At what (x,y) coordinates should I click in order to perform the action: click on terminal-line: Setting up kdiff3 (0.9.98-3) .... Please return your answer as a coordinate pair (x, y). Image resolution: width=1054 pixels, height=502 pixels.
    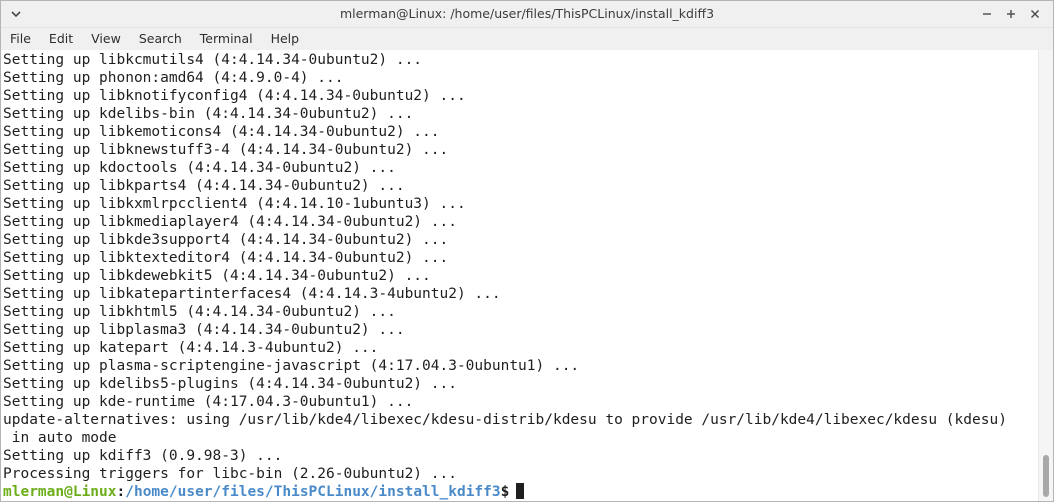
    Looking at the image, I should click on (143, 456).